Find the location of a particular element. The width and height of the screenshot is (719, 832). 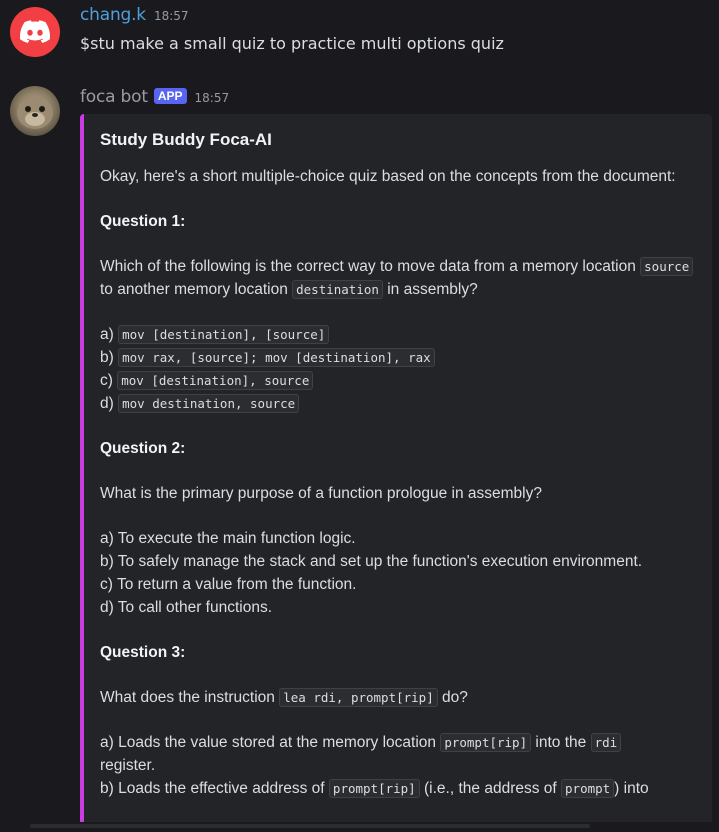

question-text: What does the instruction is located at coordinates (190, 697).